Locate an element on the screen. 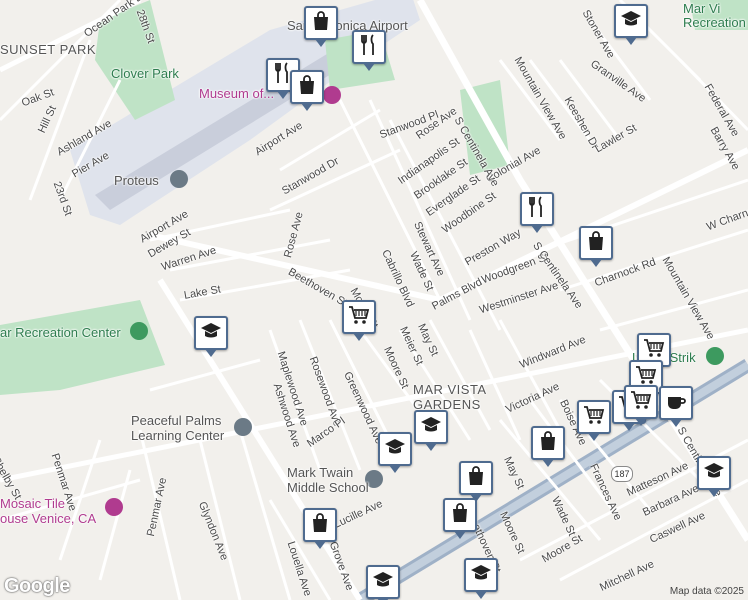 The height and width of the screenshot is (600, 748). proteus-label: Proteus is located at coordinates (136, 180).